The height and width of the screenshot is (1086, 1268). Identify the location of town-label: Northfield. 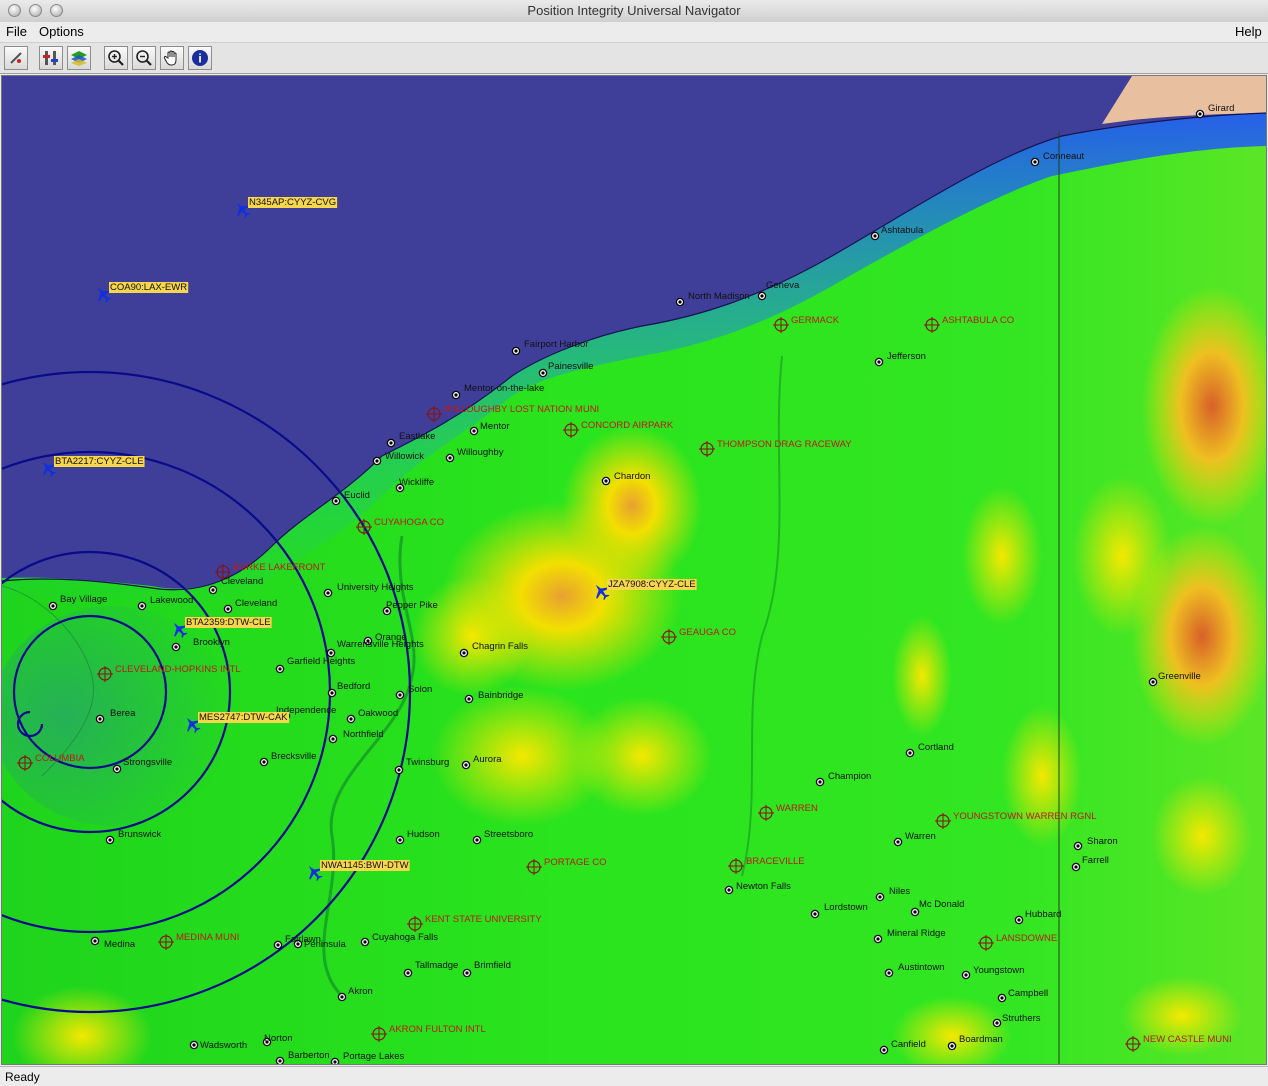
(363, 734).